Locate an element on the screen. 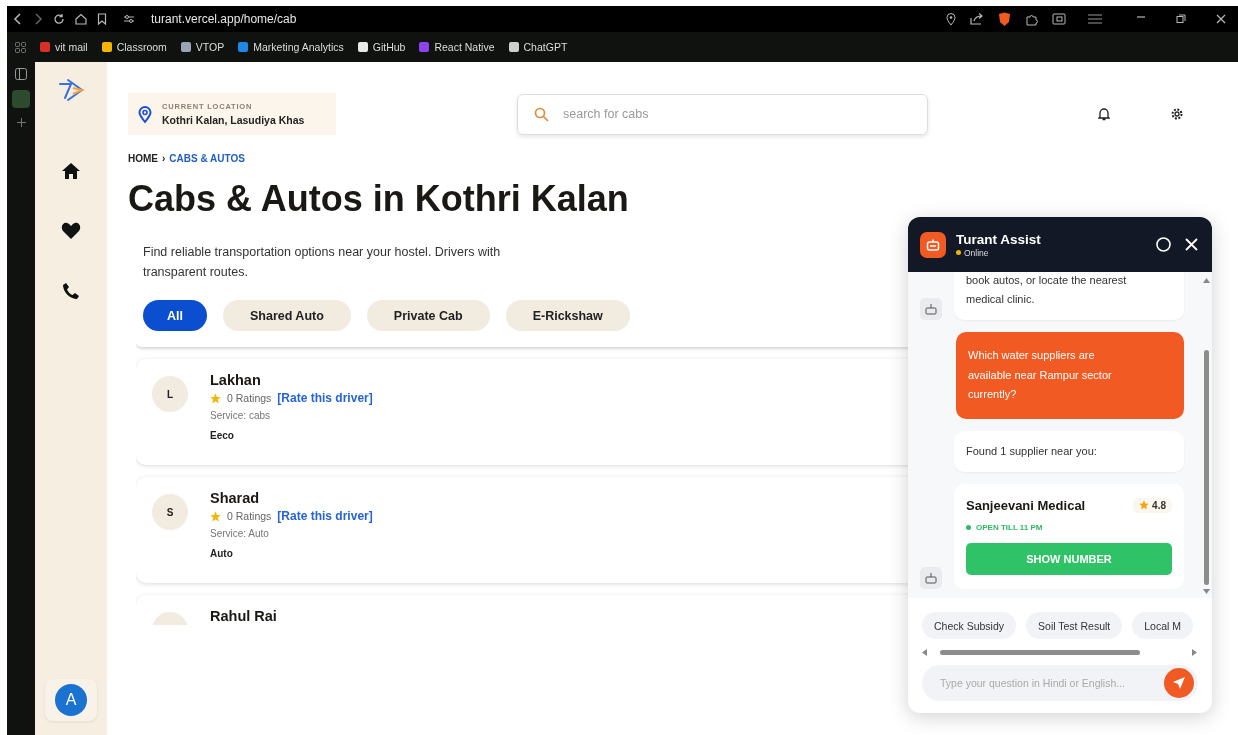 Image resolution: width=1238 pixels, height=735 pixels. bot-message: book autos, or locate the nearest medical clinic. is located at coordinates (1069, 296).